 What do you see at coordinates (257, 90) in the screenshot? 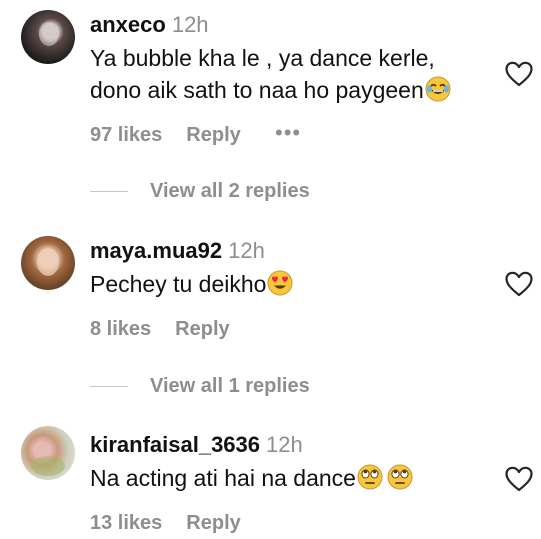
I see `comment-text-line-content: dono aik sath to naa ho paygeen` at bounding box center [257, 90].